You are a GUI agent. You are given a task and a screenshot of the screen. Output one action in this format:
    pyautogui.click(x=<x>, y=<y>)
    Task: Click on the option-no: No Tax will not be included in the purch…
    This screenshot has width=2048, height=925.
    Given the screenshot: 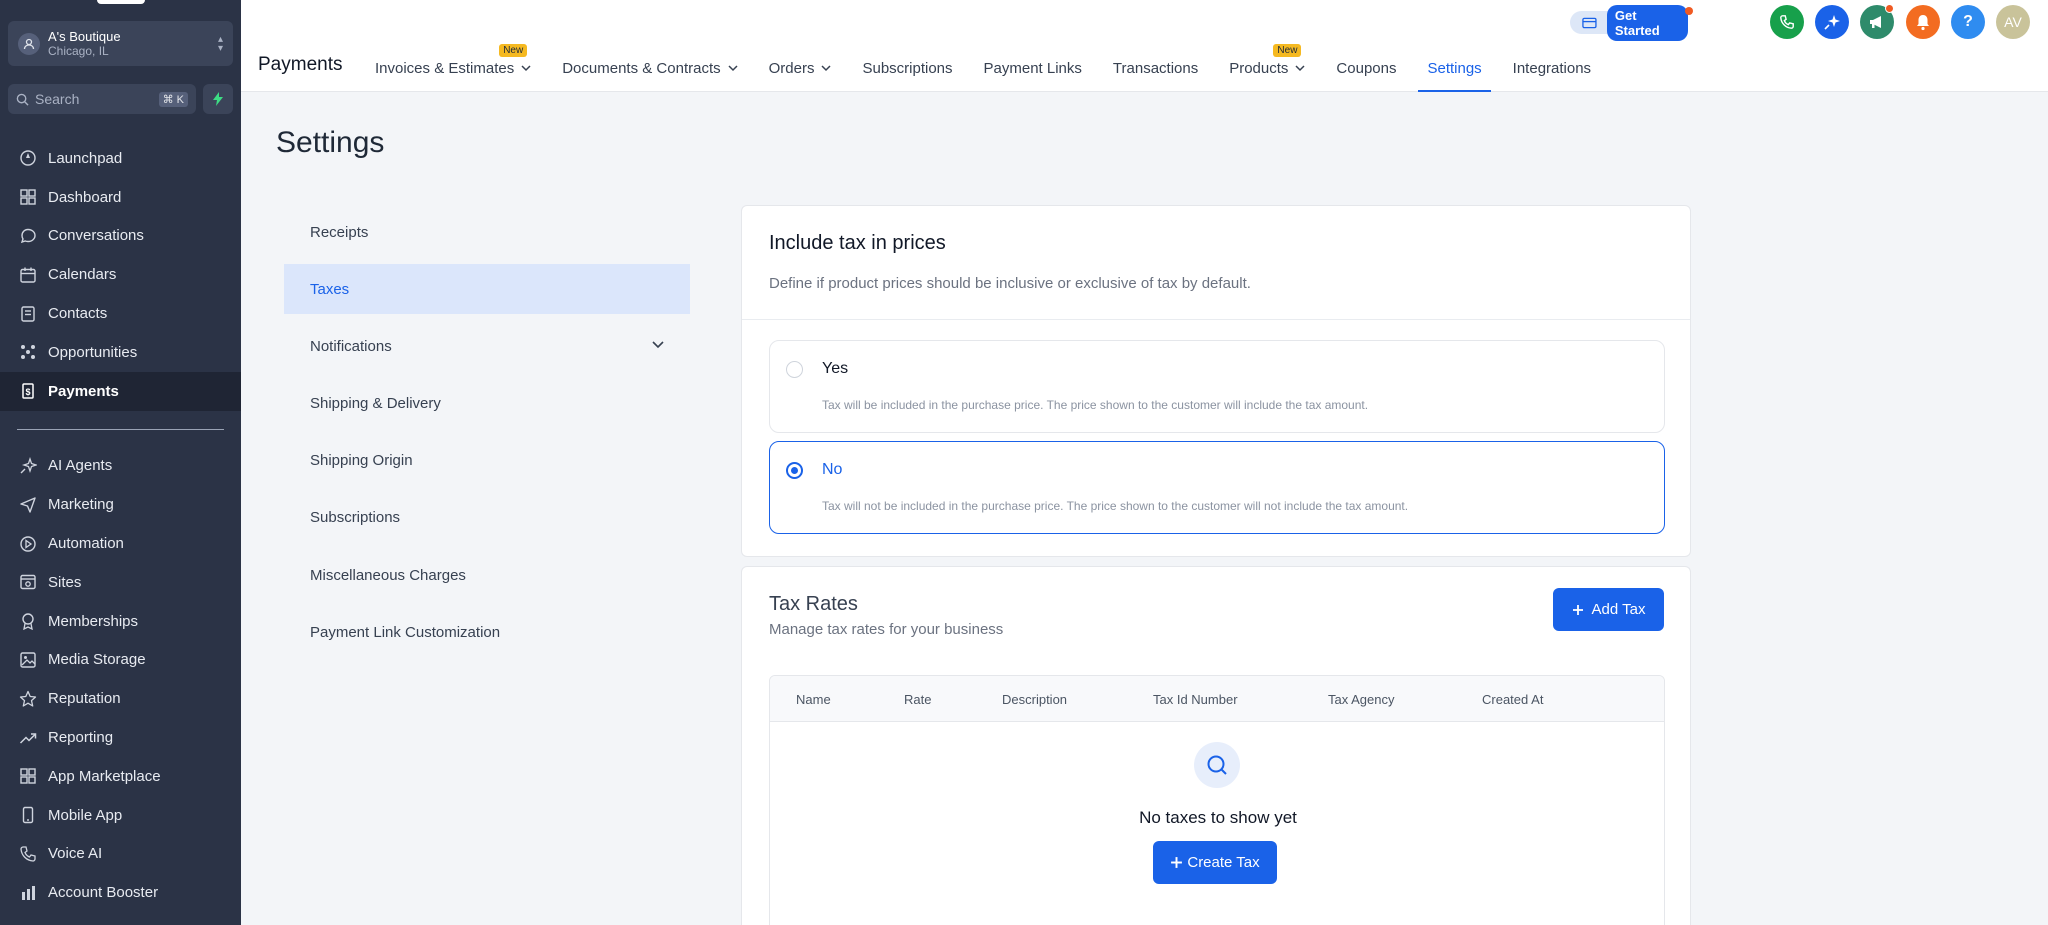 What is the action you would take?
    pyautogui.click(x=1217, y=487)
    